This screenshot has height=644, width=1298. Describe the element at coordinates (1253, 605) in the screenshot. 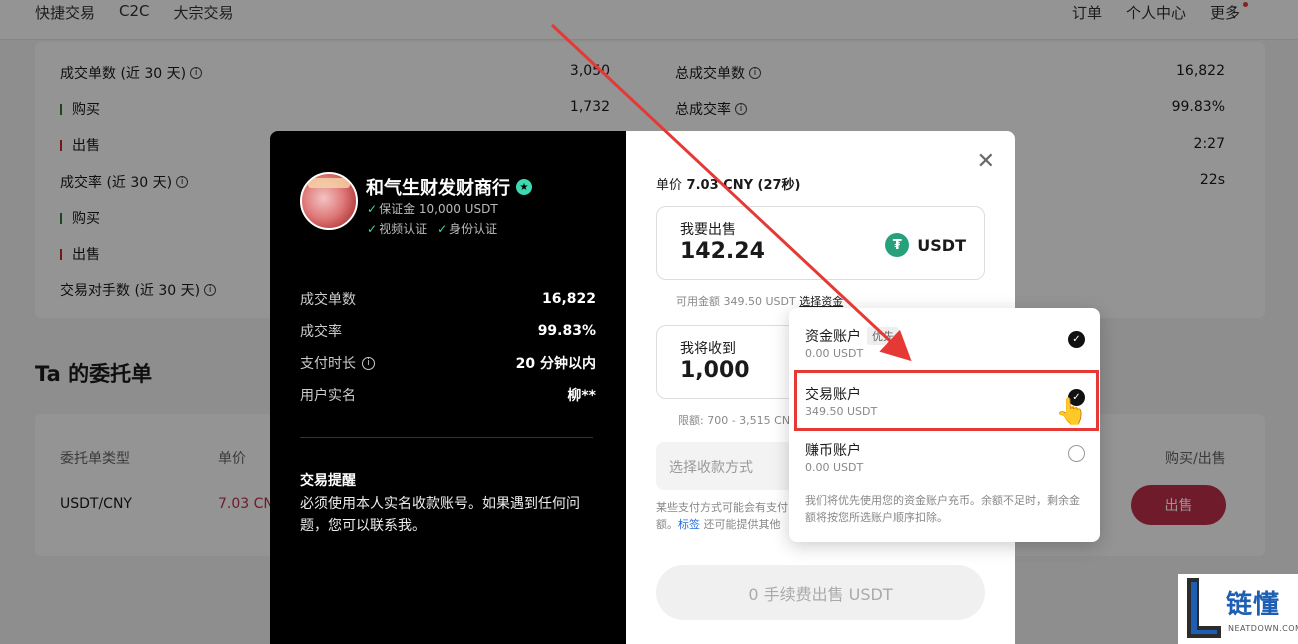

I see `watermark-text: 链懂` at that location.